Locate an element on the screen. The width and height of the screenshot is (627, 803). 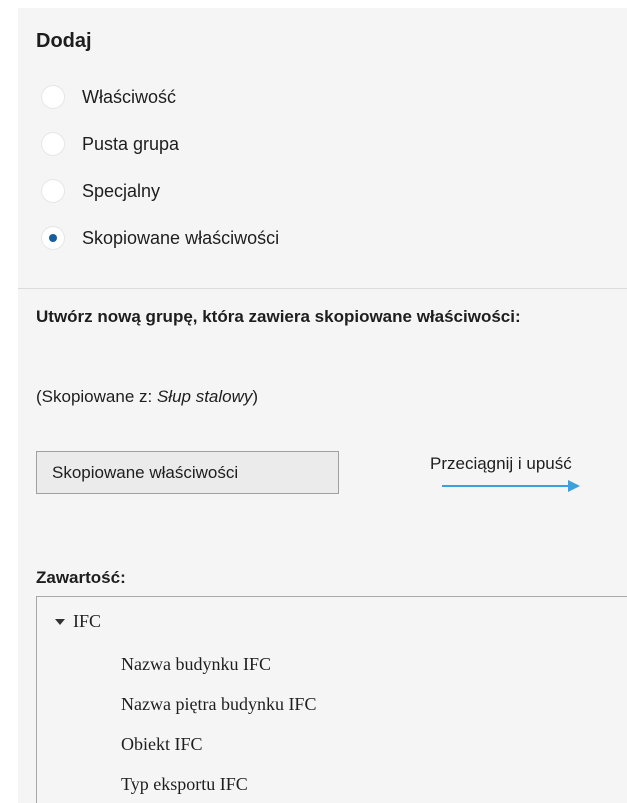
section-title-add: Dodaj is located at coordinates (64, 41).